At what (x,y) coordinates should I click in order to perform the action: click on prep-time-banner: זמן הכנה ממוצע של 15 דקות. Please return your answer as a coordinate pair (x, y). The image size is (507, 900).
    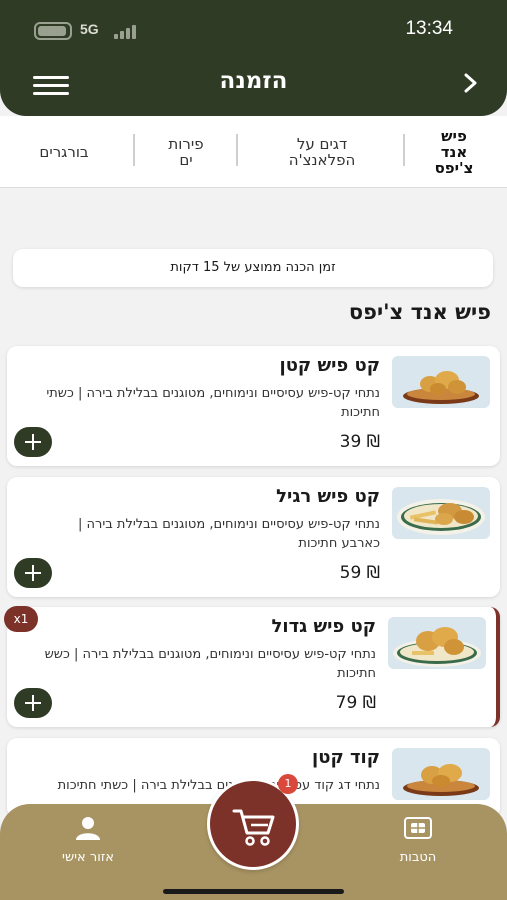
    Looking at the image, I should click on (253, 268).